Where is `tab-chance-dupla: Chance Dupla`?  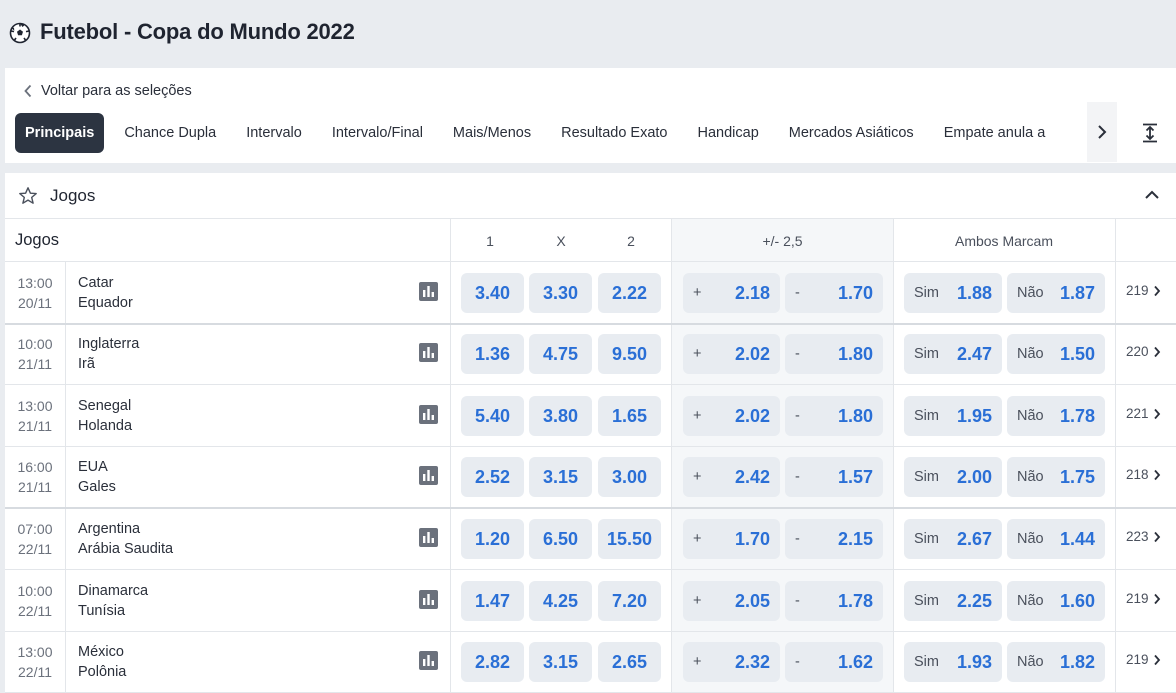
tab-chance-dupla: Chance Dupla is located at coordinates (170, 133).